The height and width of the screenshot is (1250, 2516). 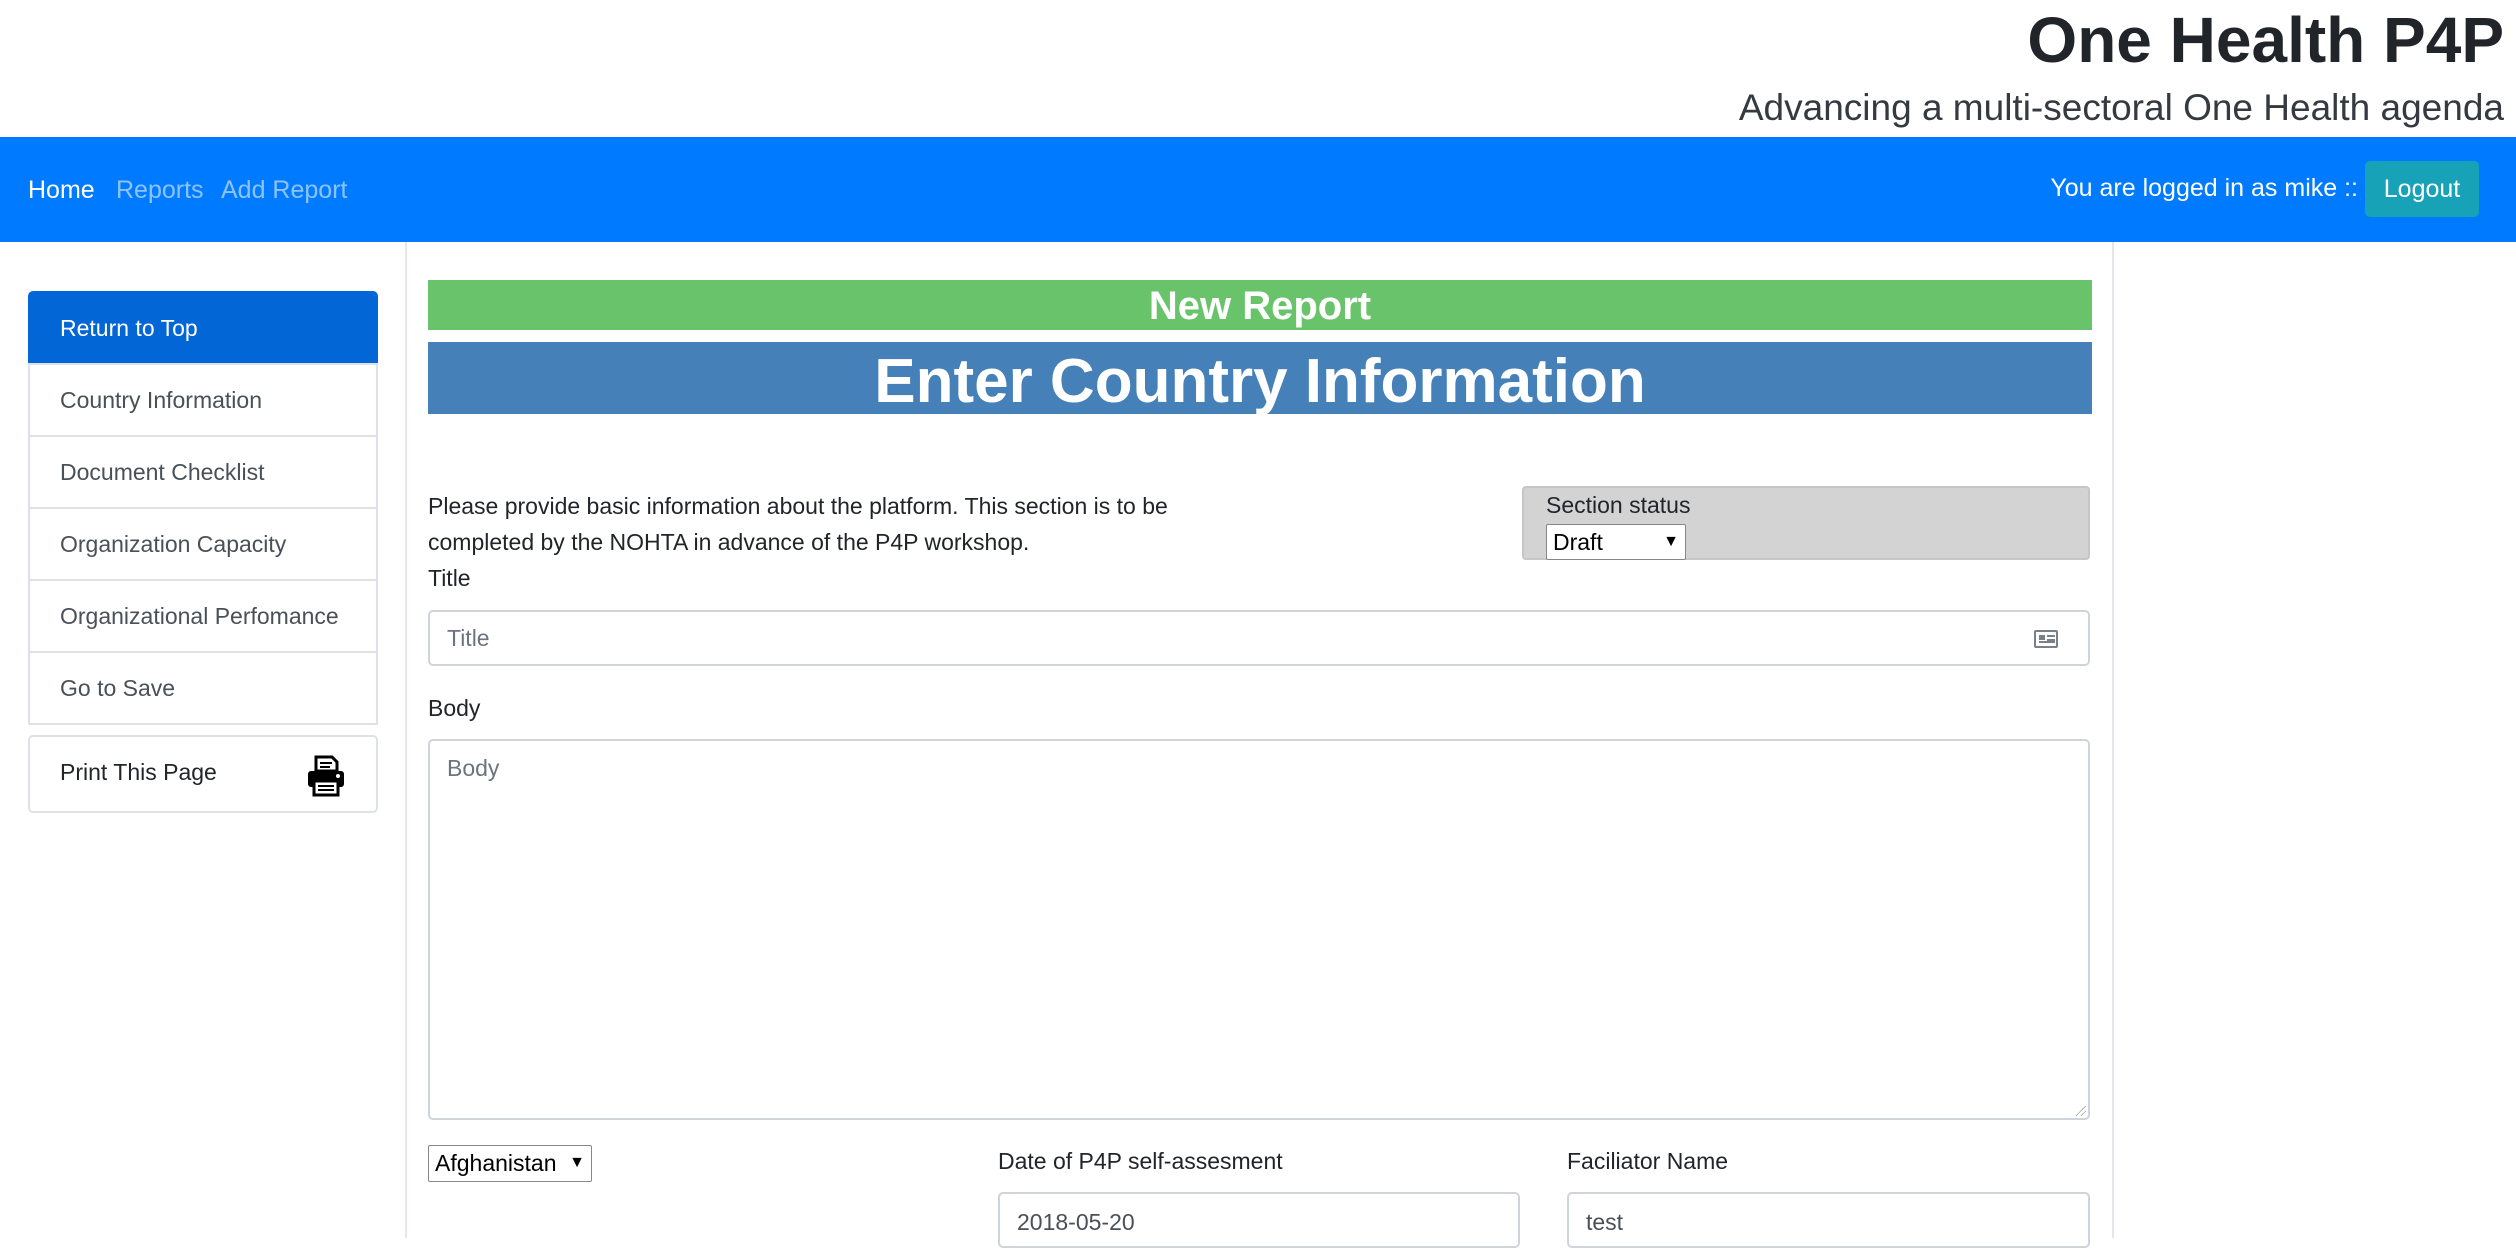 I want to click on id-card-icon, so click(x=2046, y=639).